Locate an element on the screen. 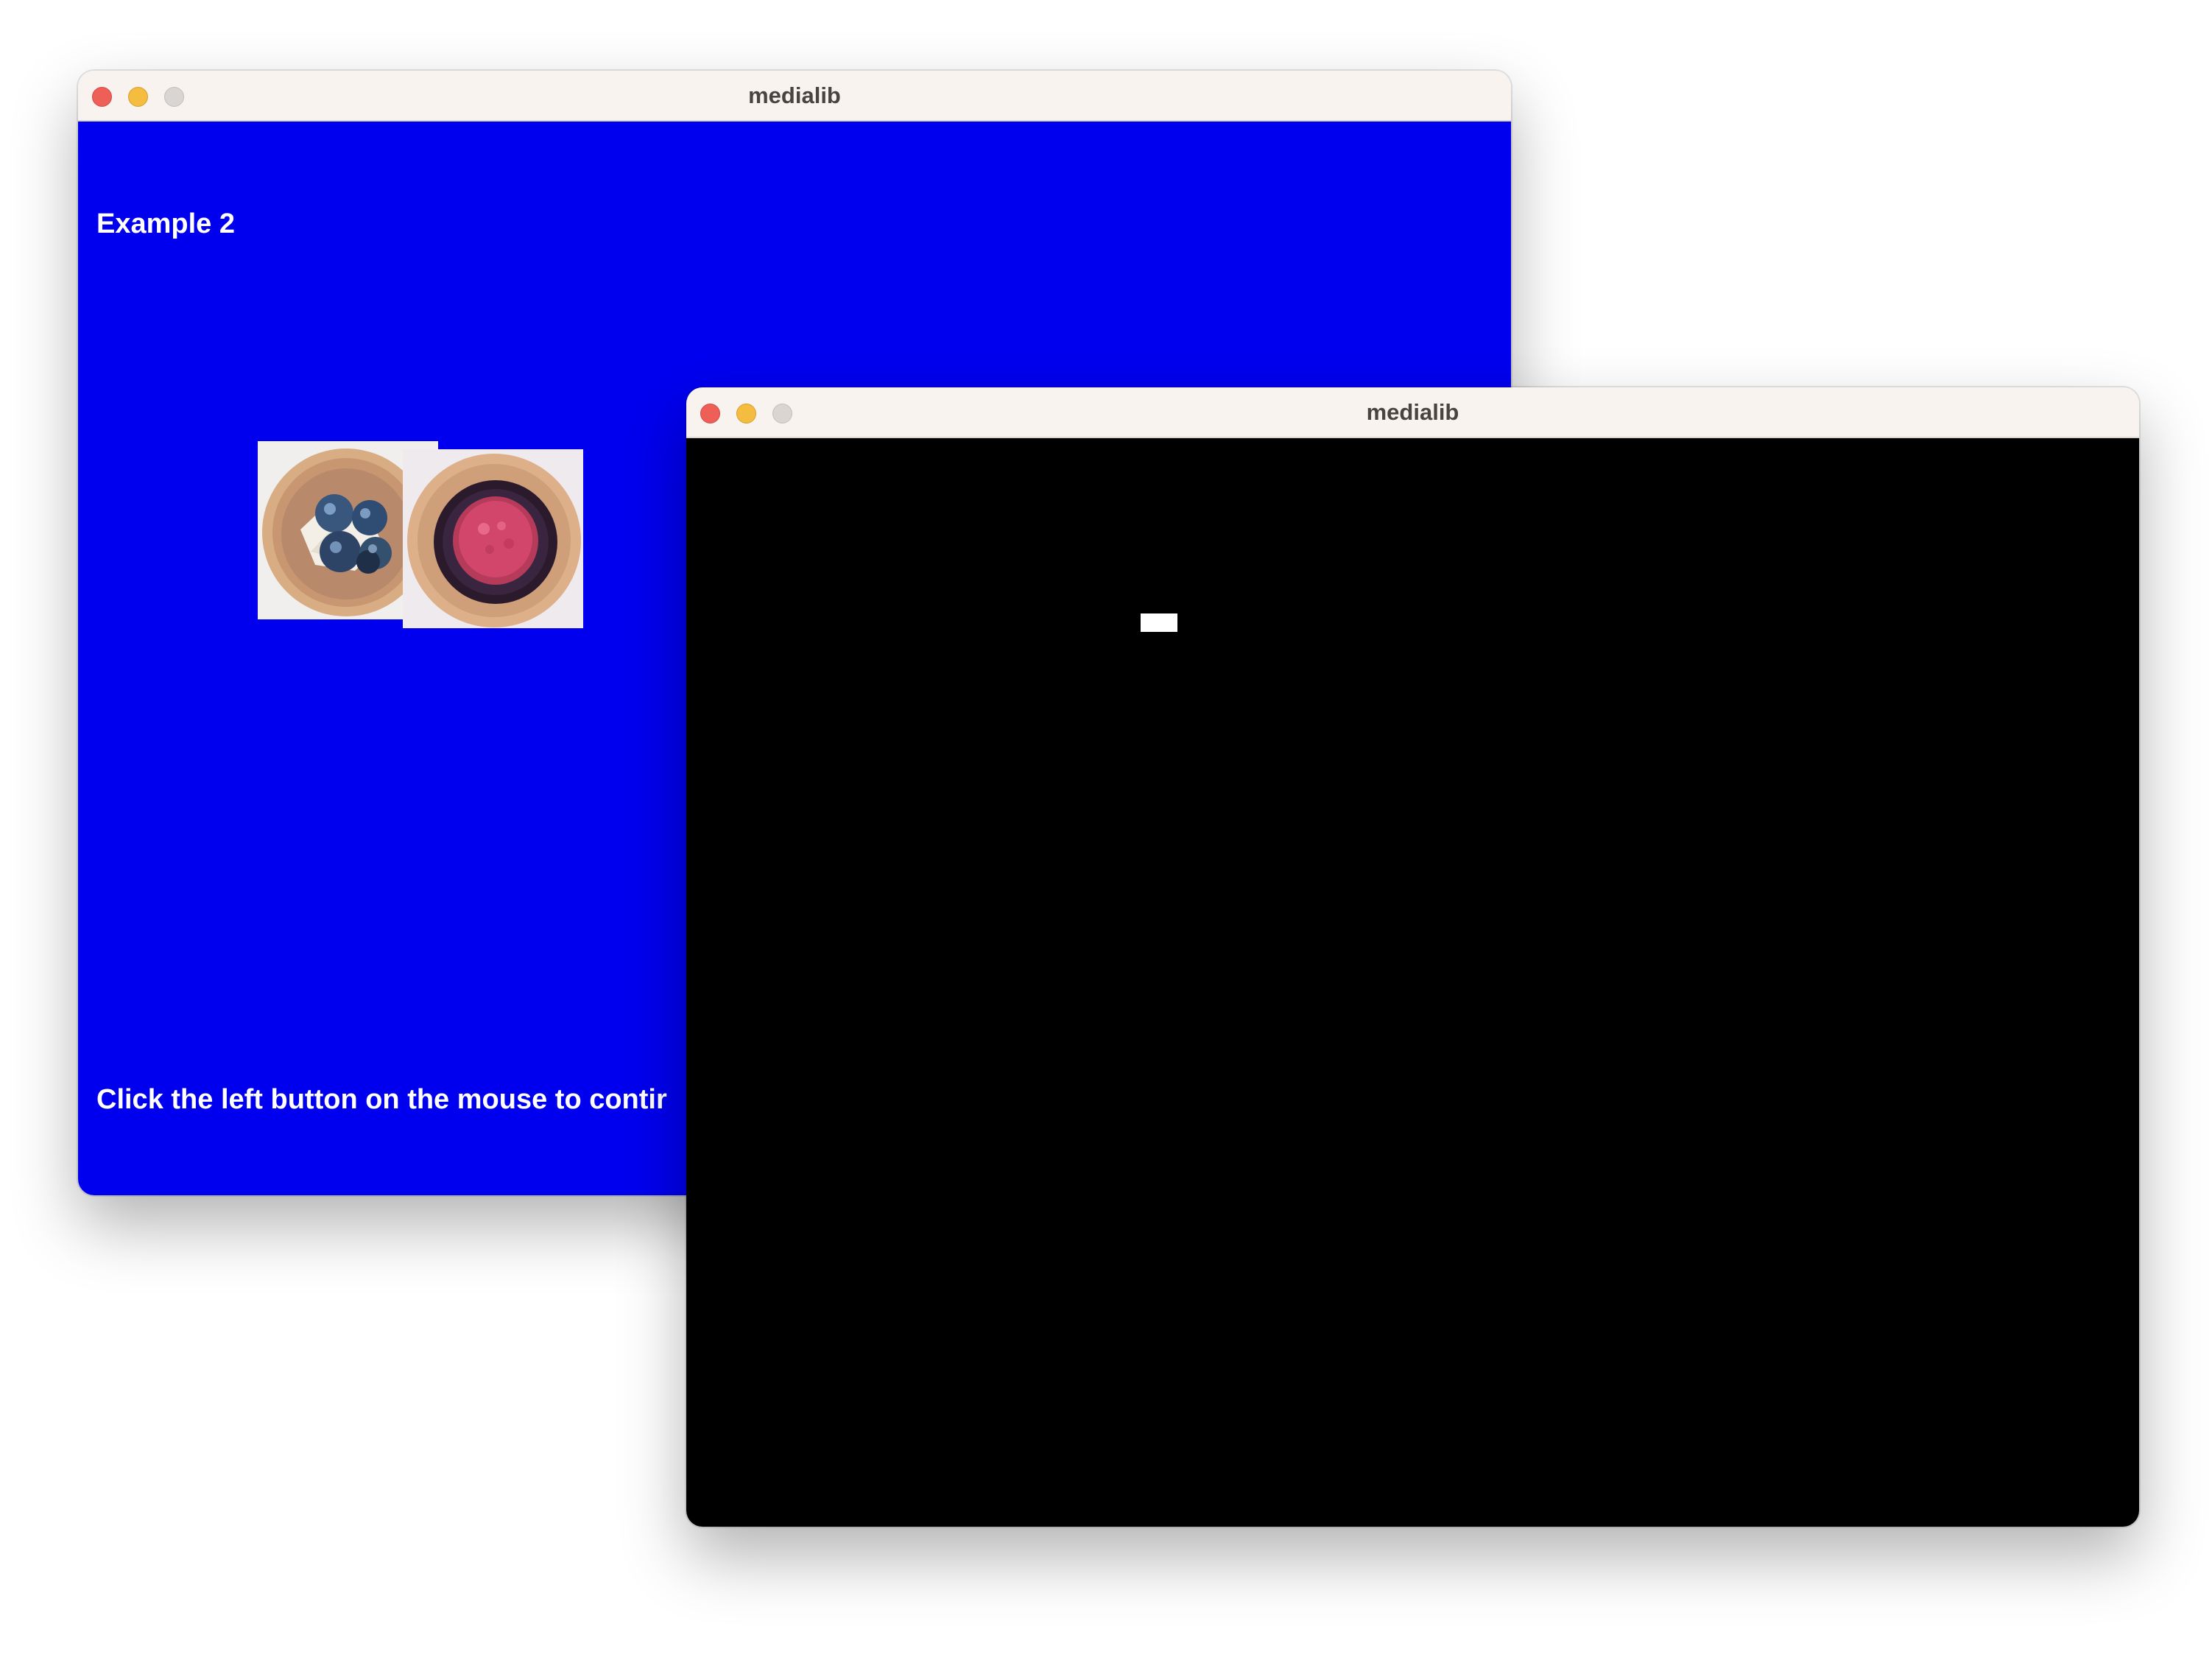  raspberry-tart-image is located at coordinates (493, 538).